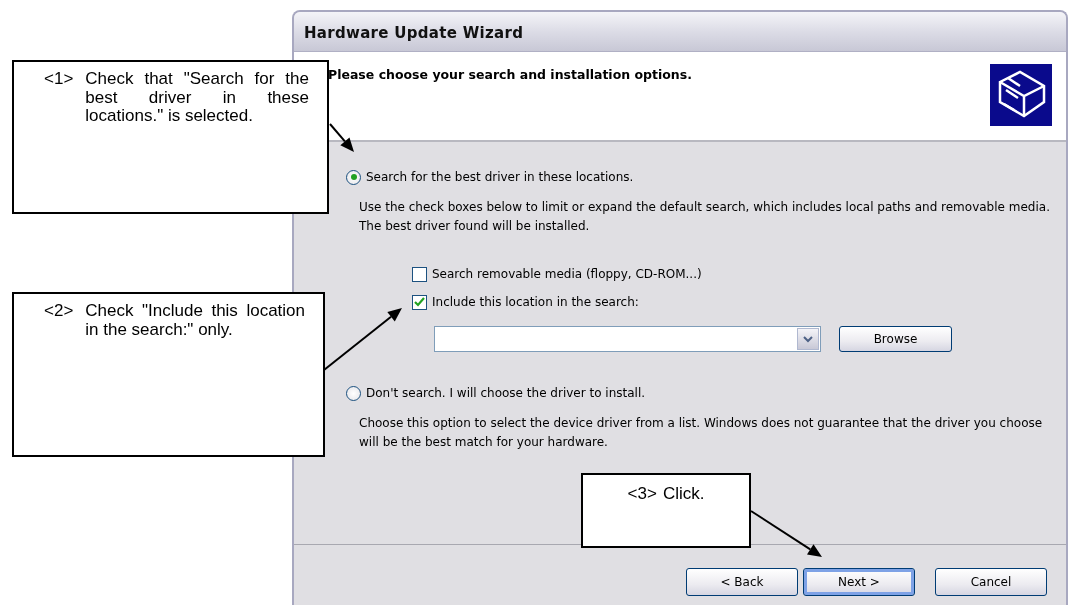  What do you see at coordinates (59, 312) in the screenshot?
I see `callout-number: <2>` at bounding box center [59, 312].